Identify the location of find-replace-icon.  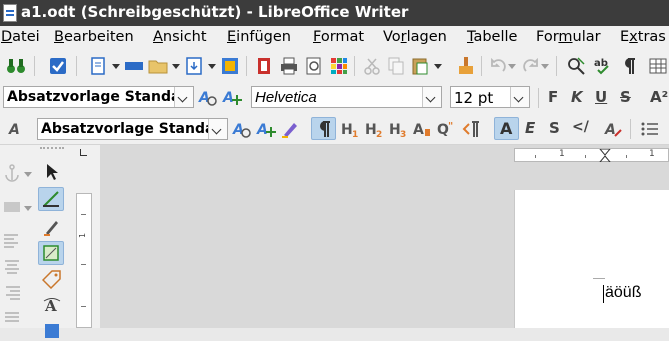
(576, 66).